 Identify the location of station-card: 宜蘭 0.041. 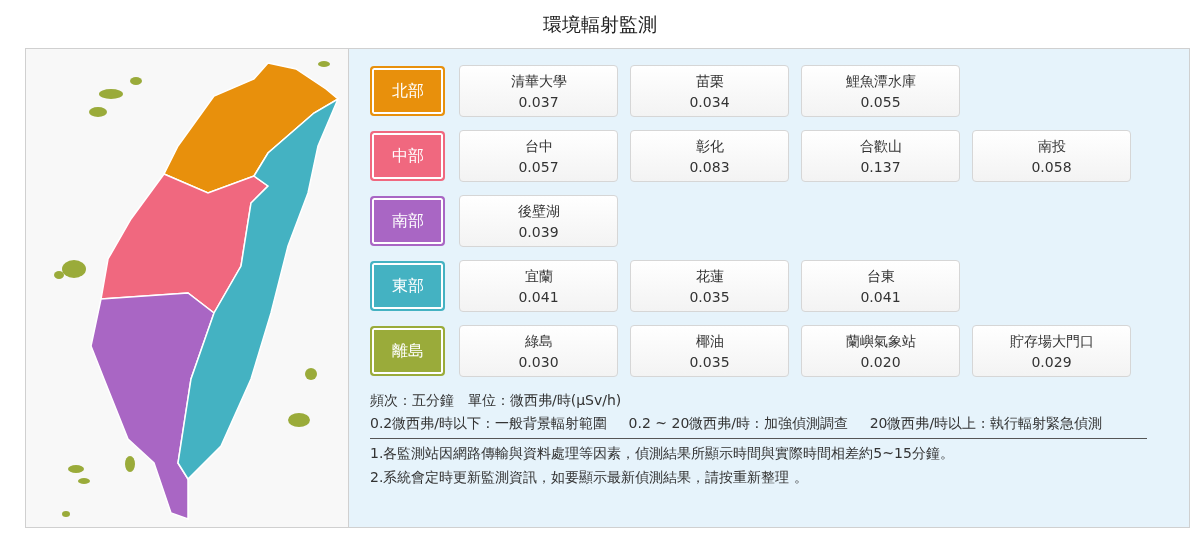
(538, 286).